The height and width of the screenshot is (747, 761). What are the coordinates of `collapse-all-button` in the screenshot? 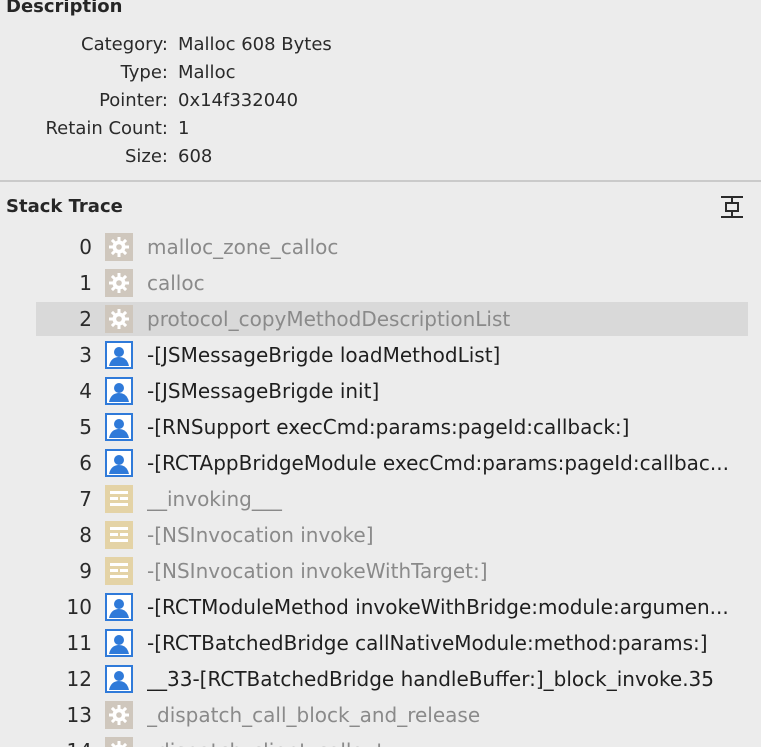 It's located at (732, 207).